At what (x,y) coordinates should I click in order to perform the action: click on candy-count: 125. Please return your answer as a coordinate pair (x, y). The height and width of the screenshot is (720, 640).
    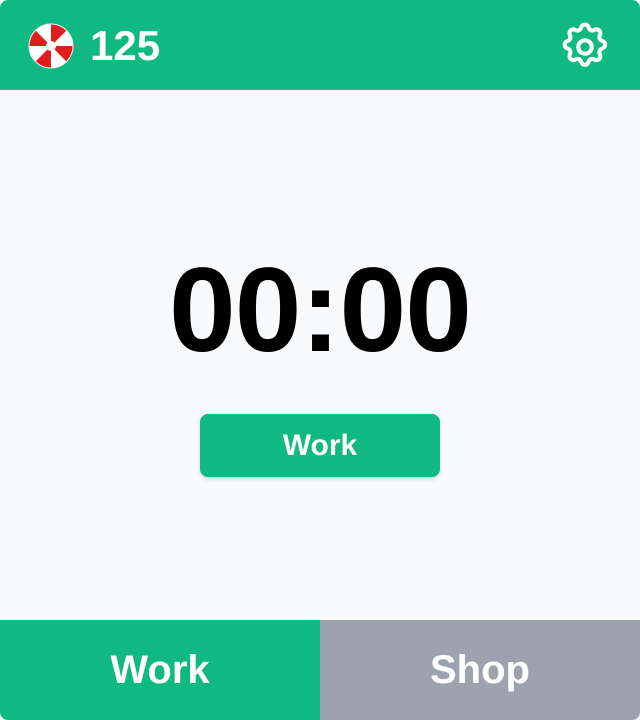
    Looking at the image, I should click on (125, 45).